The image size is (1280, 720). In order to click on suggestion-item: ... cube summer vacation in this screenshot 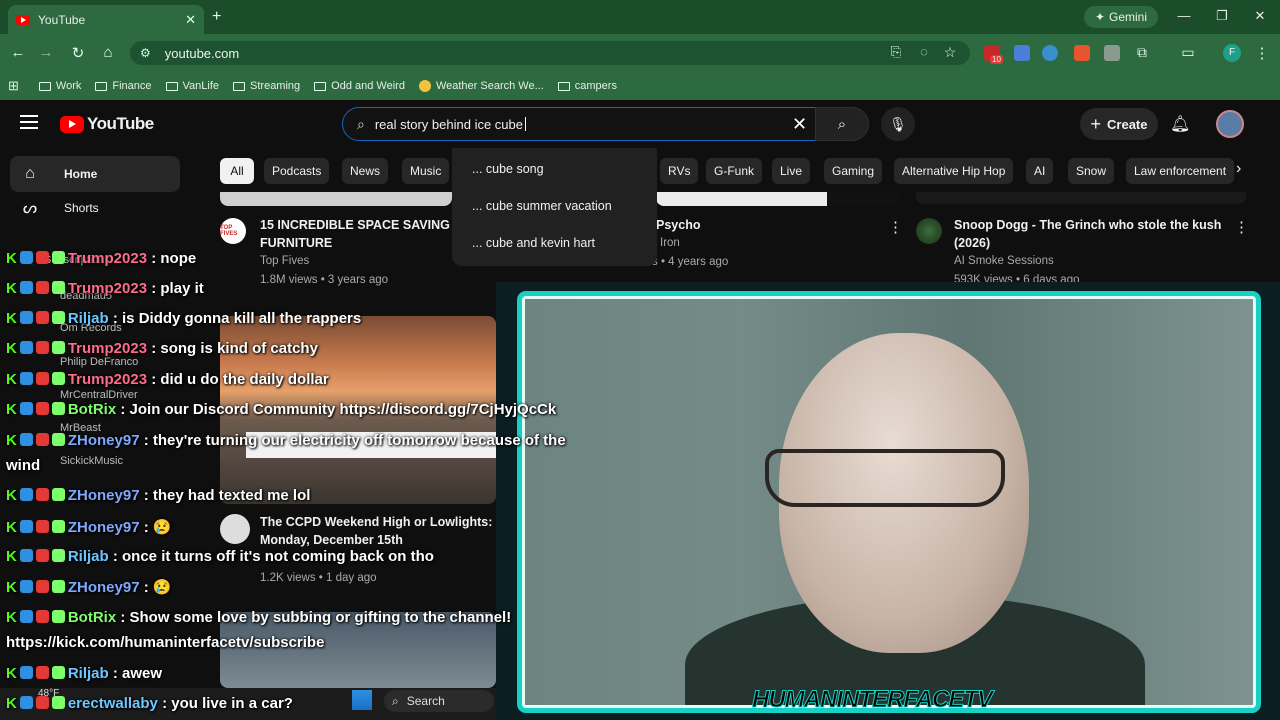, I will do `click(542, 206)`.